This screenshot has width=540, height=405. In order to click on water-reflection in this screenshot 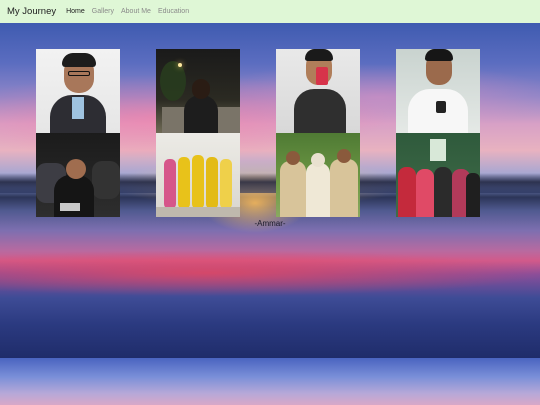, I will do `click(270, 273)`.